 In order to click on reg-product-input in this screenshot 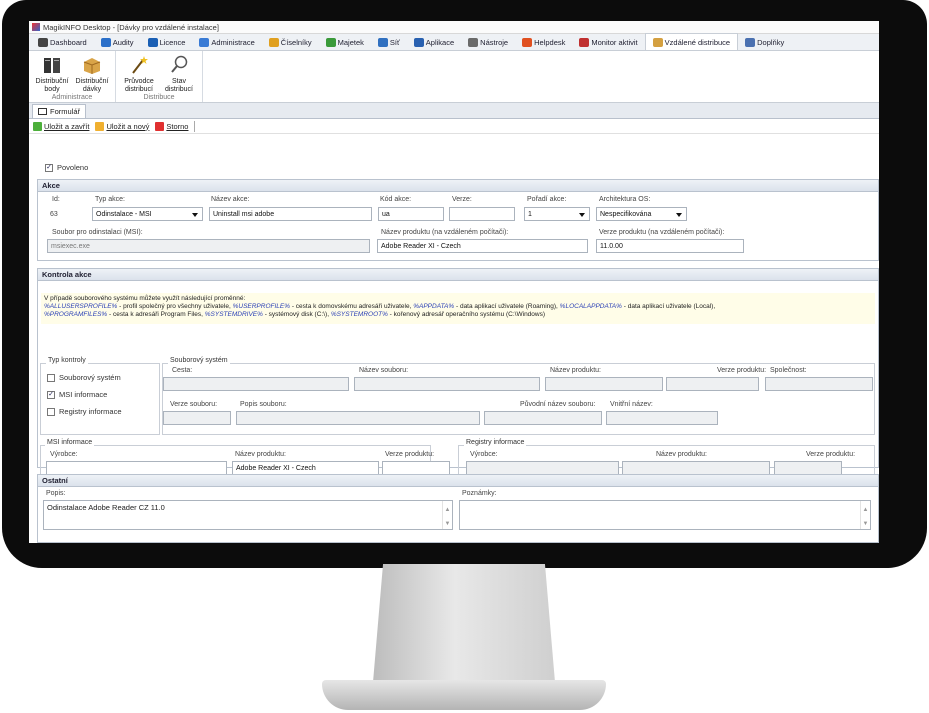, I will do `click(696, 468)`.